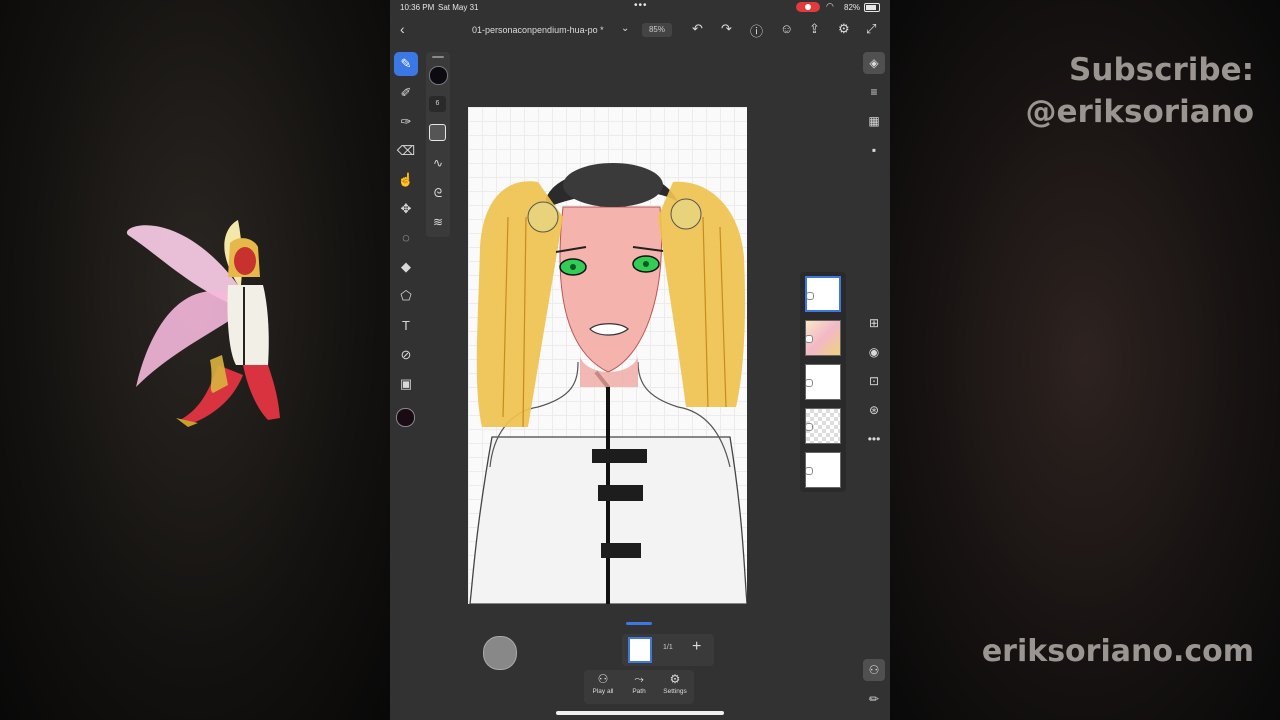 This screenshot has height=720, width=1280. What do you see at coordinates (406, 151) in the screenshot?
I see `eraser-tool-icon: ⌫` at bounding box center [406, 151].